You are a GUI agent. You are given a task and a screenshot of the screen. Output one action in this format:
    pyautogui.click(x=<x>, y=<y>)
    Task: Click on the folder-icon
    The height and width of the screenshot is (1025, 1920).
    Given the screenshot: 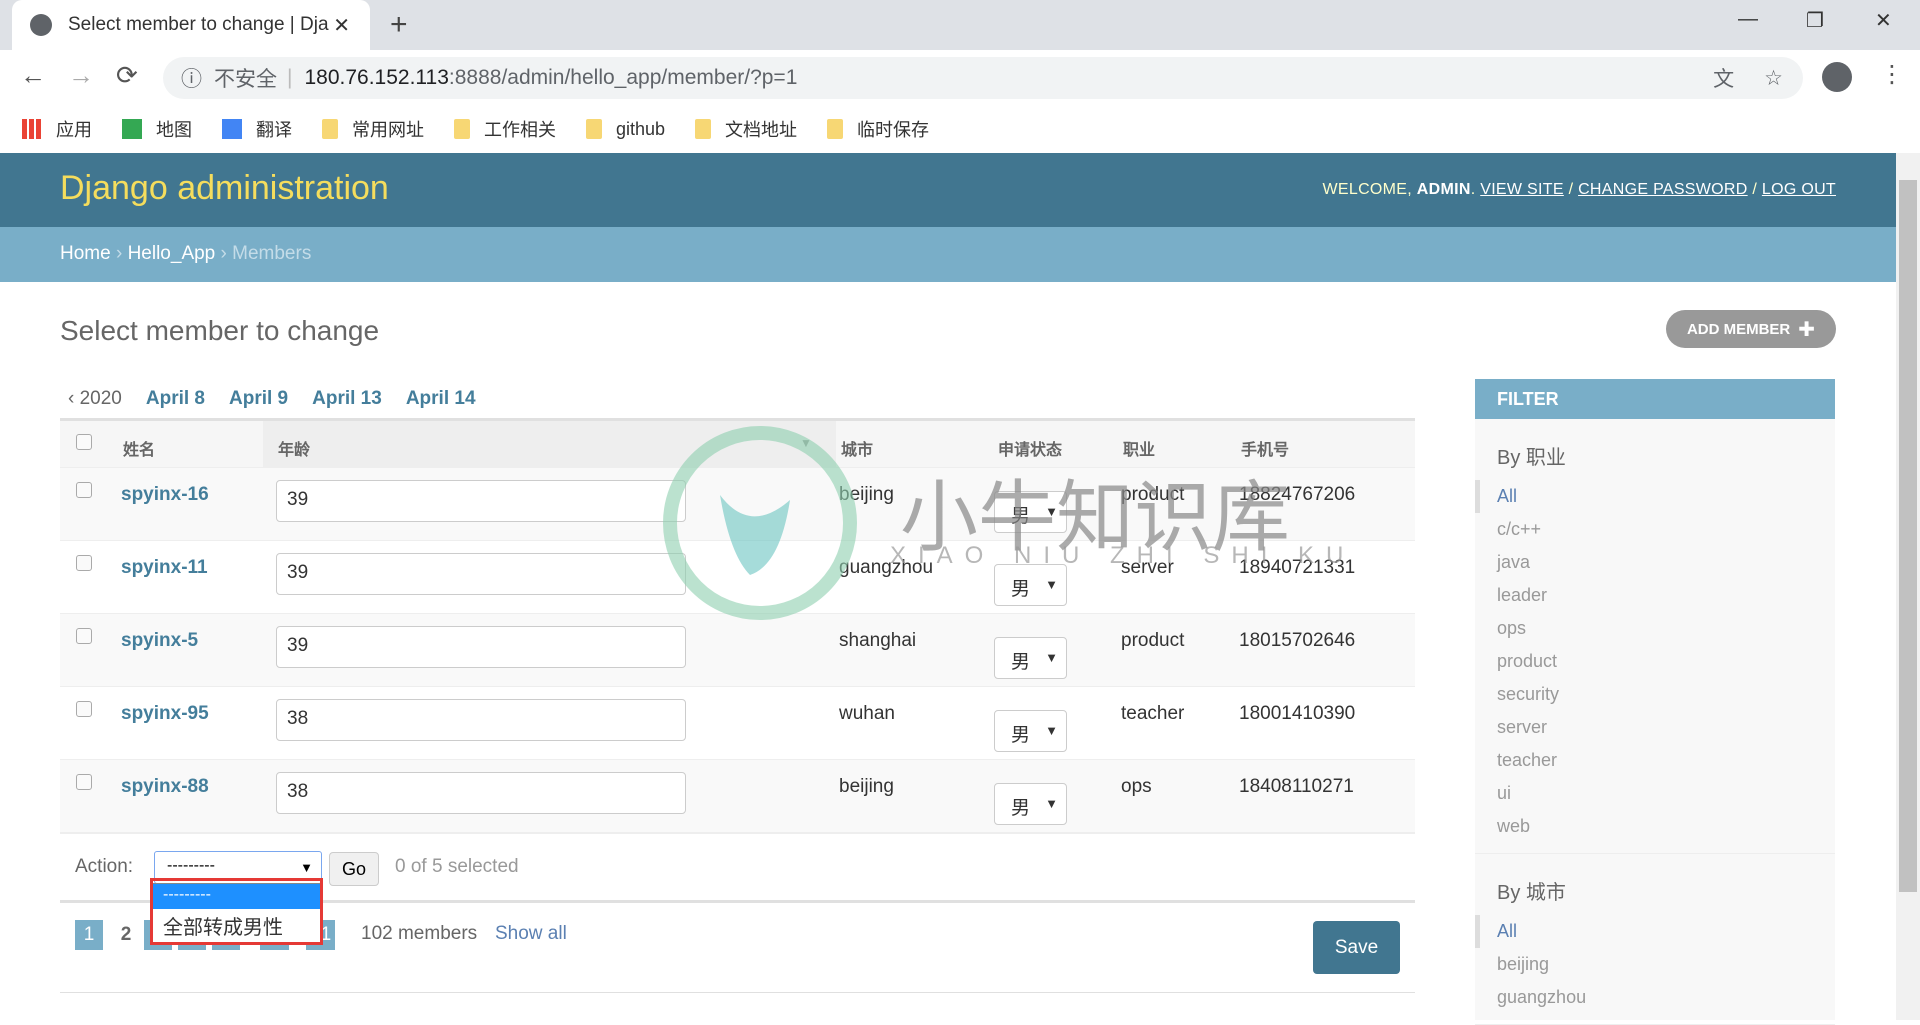 What is the action you would take?
    pyautogui.click(x=330, y=129)
    